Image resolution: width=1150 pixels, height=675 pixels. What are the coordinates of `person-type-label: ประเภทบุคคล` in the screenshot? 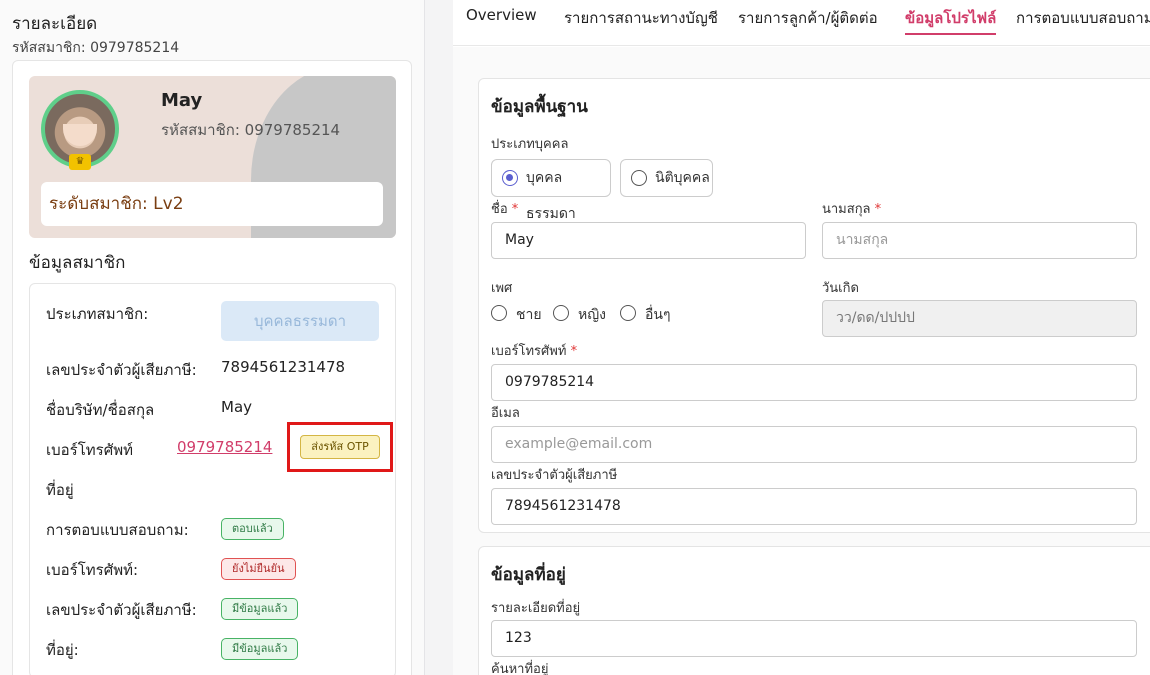 It's located at (530, 144).